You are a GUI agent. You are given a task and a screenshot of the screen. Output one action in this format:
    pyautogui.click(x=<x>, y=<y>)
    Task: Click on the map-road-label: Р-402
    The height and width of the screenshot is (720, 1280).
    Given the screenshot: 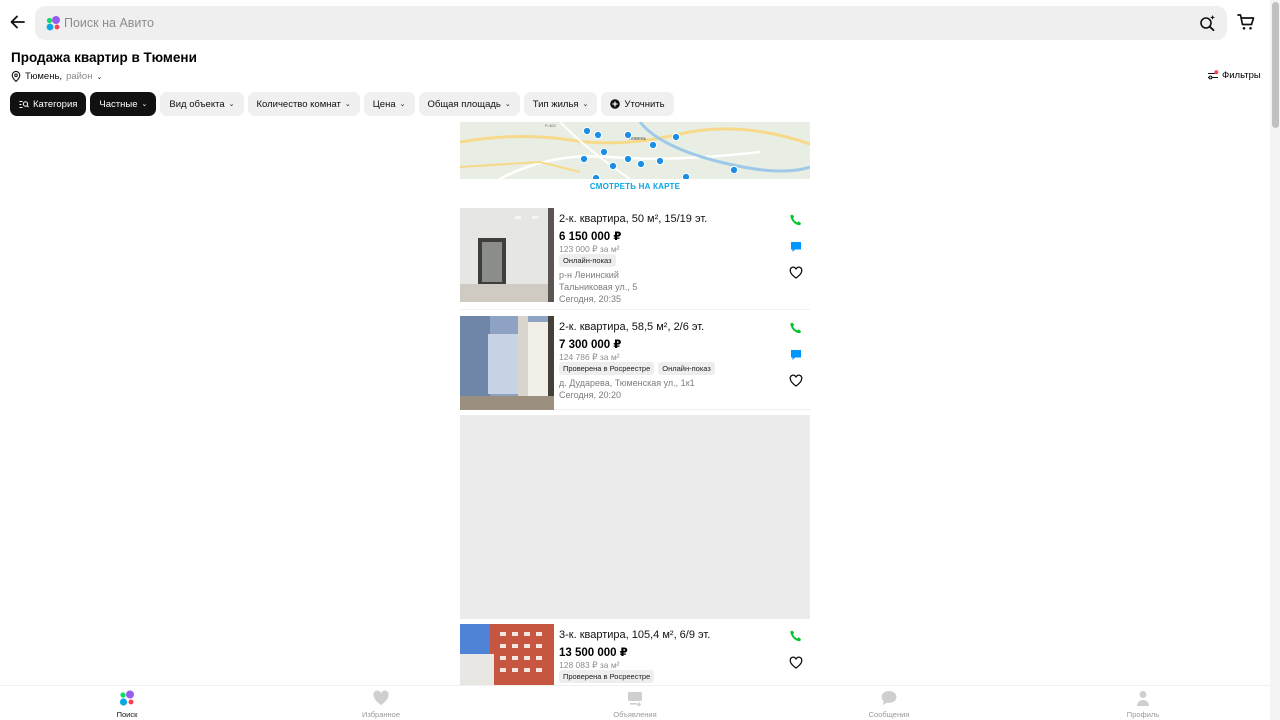 What is the action you would take?
    pyautogui.click(x=550, y=125)
    